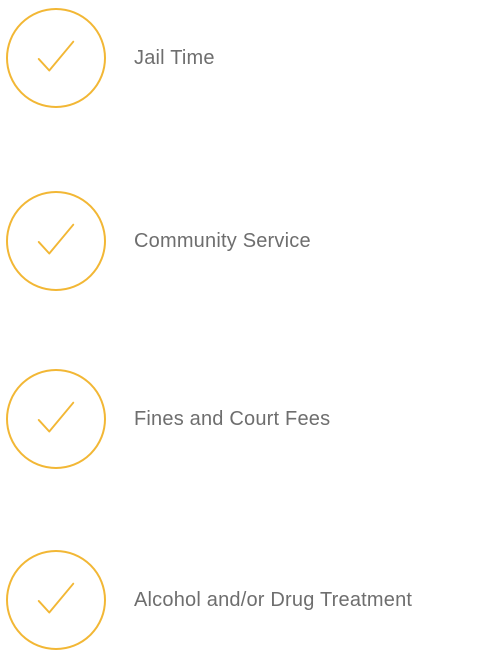  What do you see at coordinates (174, 58) in the screenshot?
I see `list-item-label: Jail Time` at bounding box center [174, 58].